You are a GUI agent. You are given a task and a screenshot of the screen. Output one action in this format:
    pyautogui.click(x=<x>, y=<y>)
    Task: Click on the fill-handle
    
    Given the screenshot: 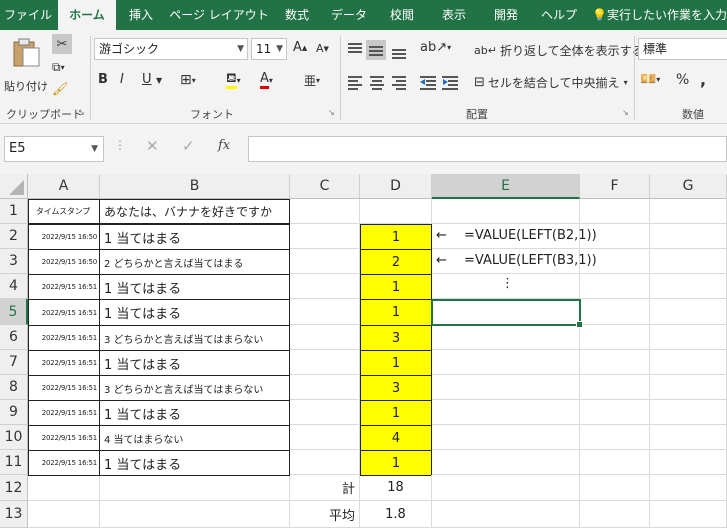 What is the action you would take?
    pyautogui.click(x=579, y=324)
    